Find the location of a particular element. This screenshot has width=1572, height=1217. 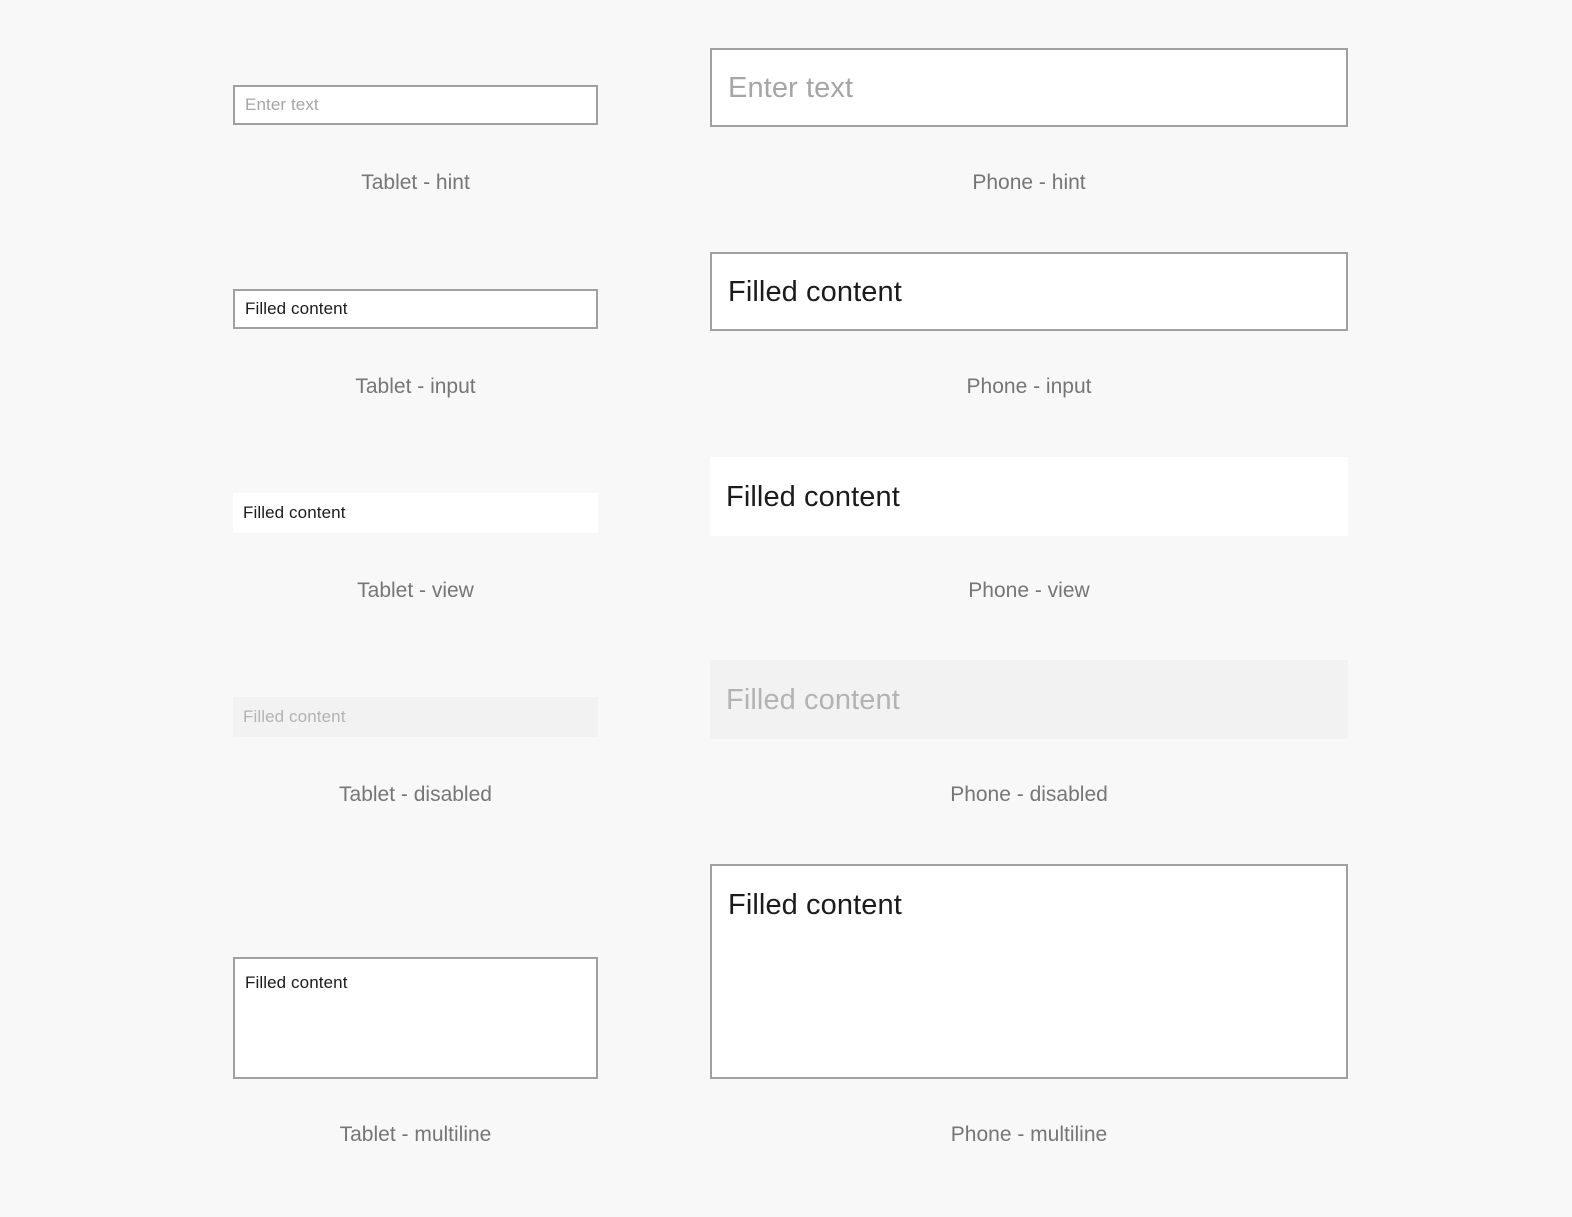

phone-view-caption: Phone - view is located at coordinates (1029, 590).